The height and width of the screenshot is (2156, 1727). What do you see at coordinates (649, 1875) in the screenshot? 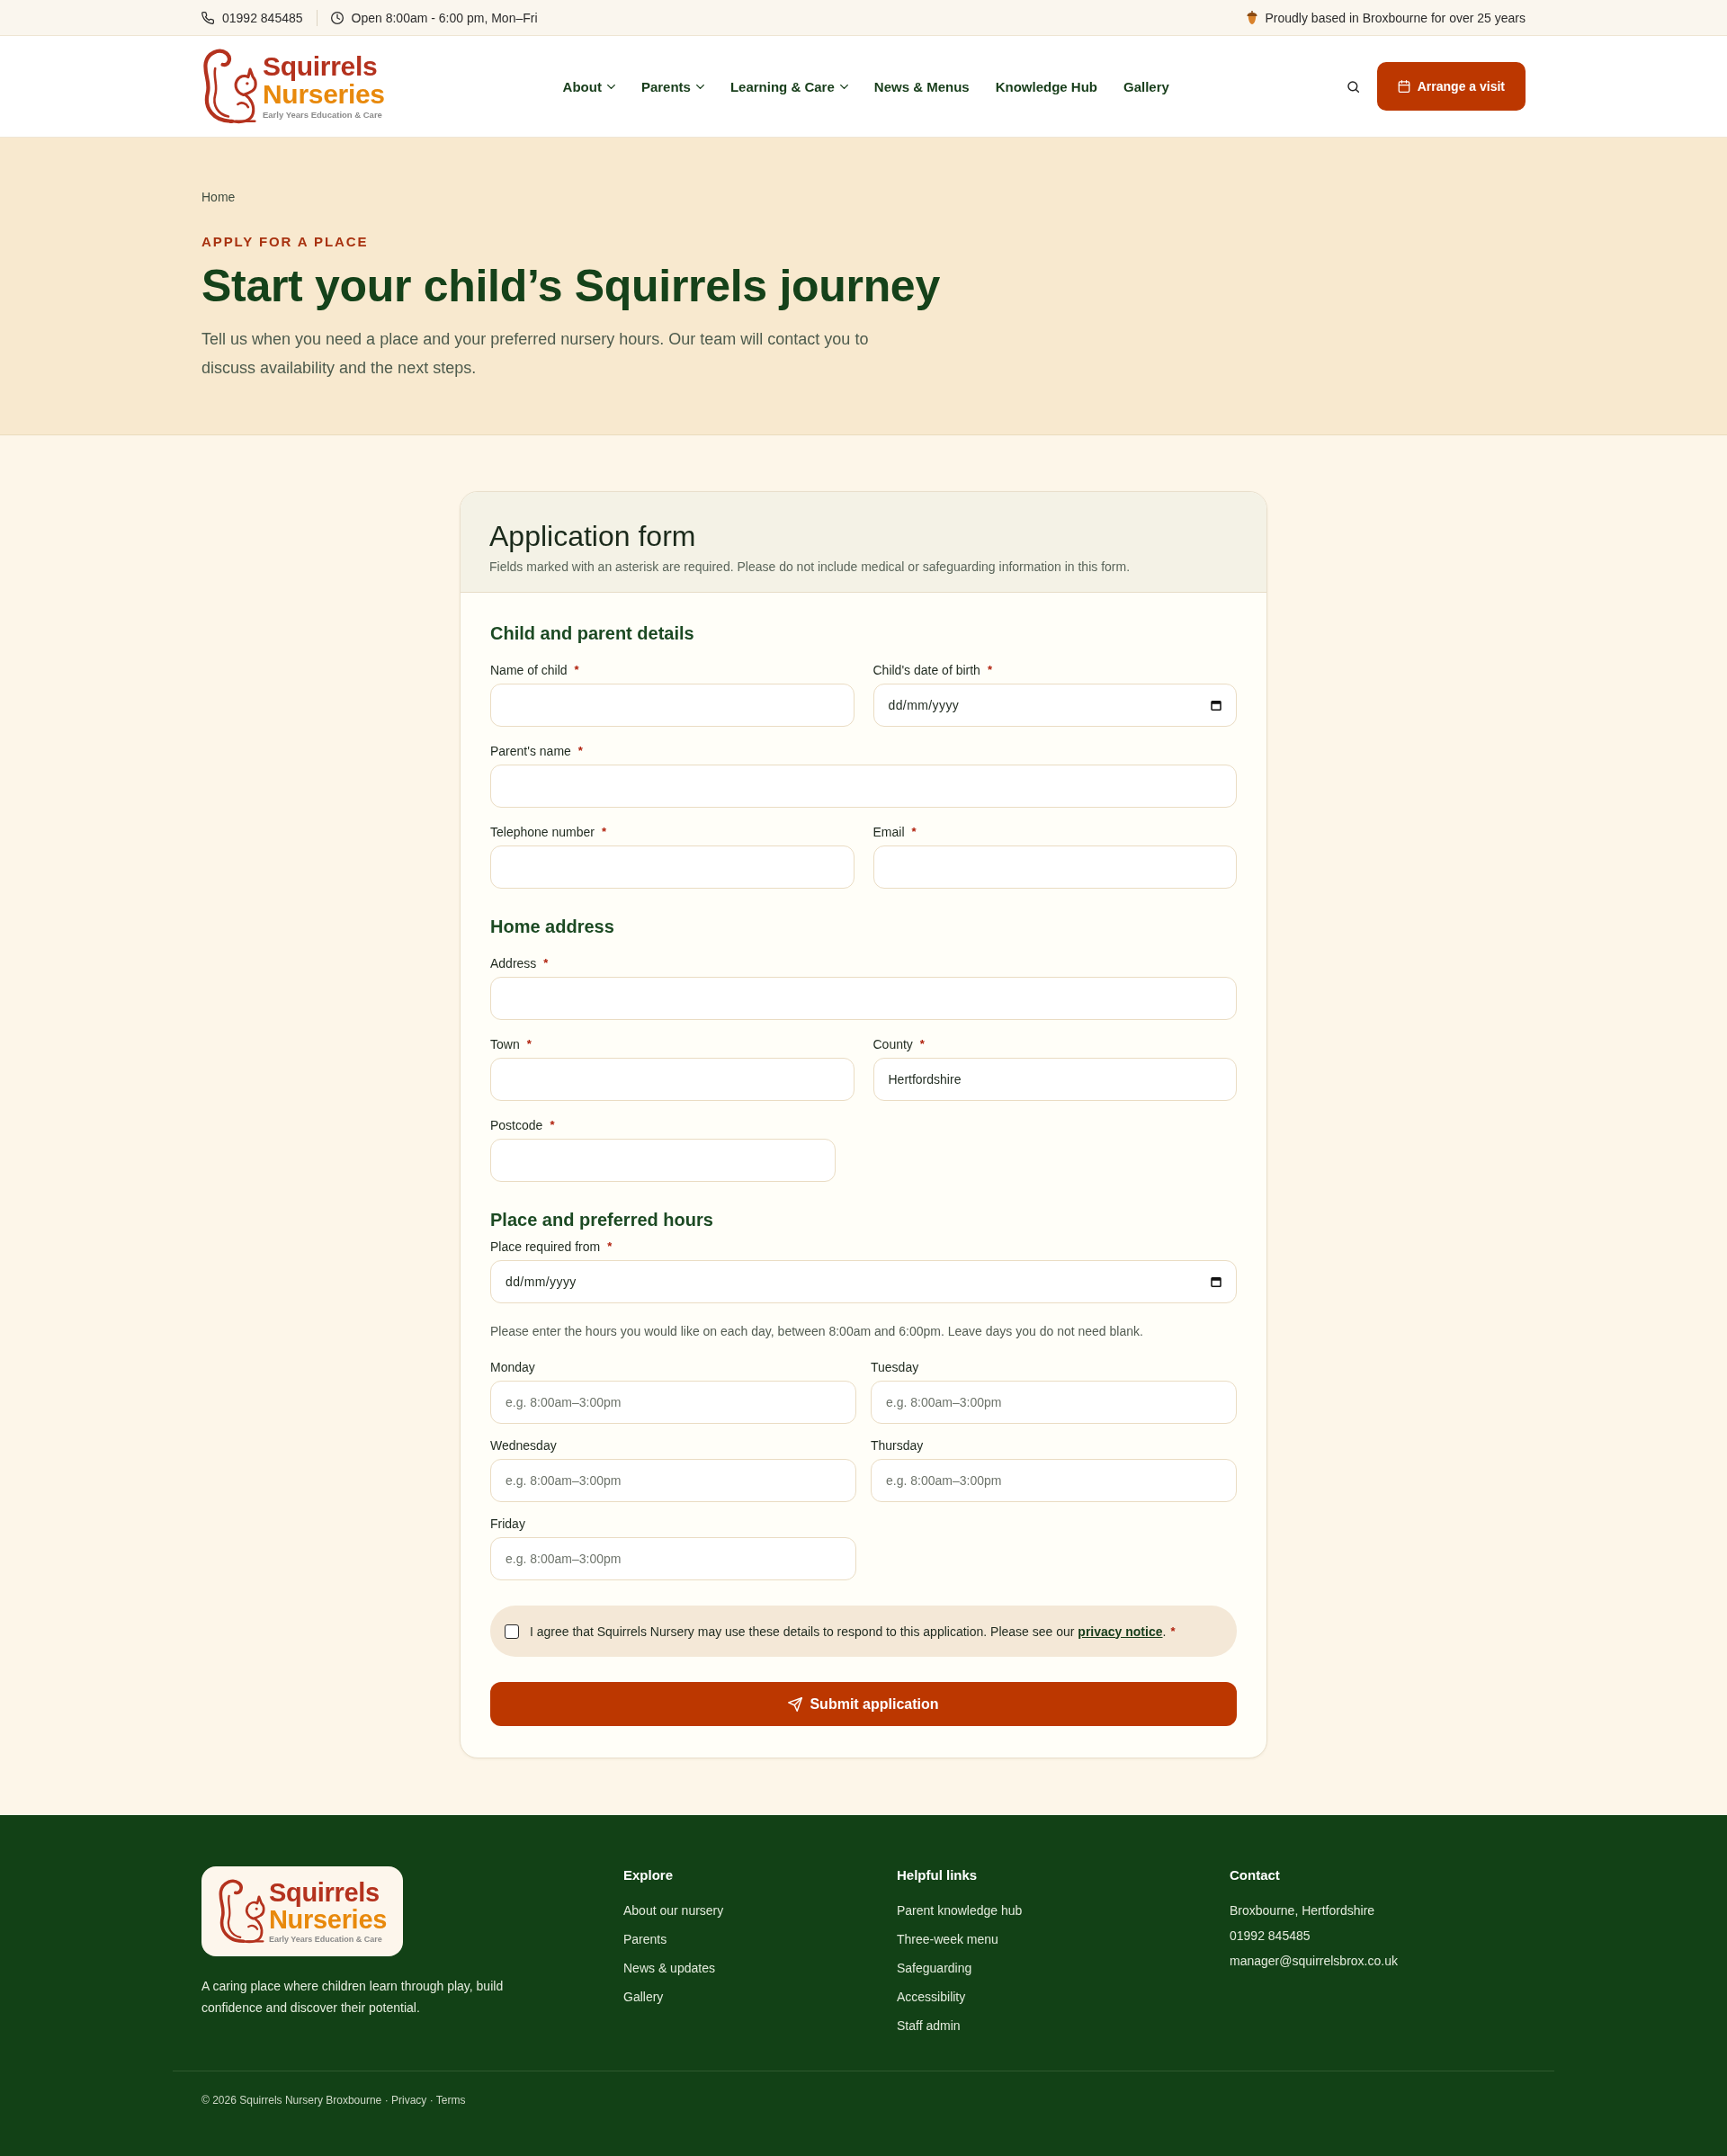
I see `footer-heading: Explore` at bounding box center [649, 1875].